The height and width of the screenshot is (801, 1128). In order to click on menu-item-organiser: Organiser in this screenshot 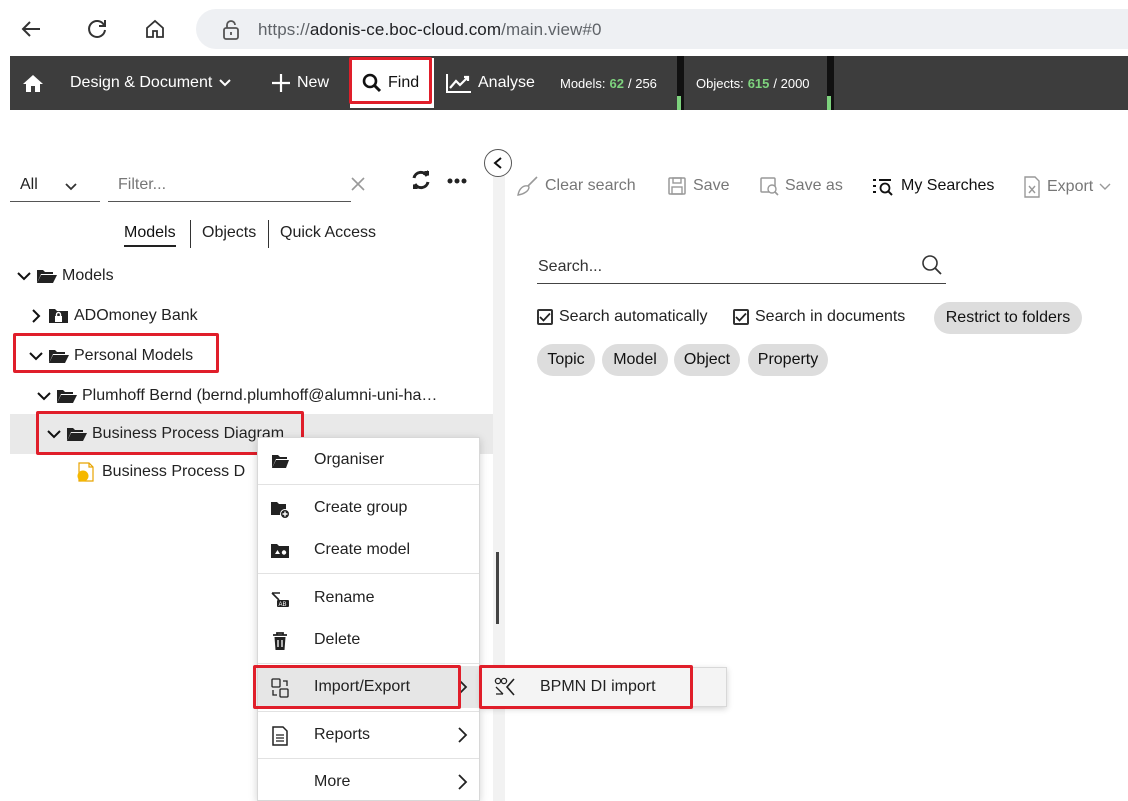, I will do `click(368, 460)`.